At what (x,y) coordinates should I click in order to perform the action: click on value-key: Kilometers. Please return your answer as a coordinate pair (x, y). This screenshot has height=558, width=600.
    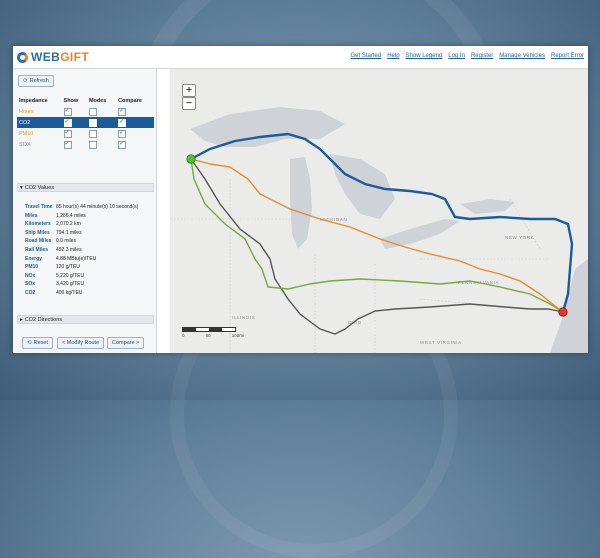
    Looking at the image, I should click on (38, 224).